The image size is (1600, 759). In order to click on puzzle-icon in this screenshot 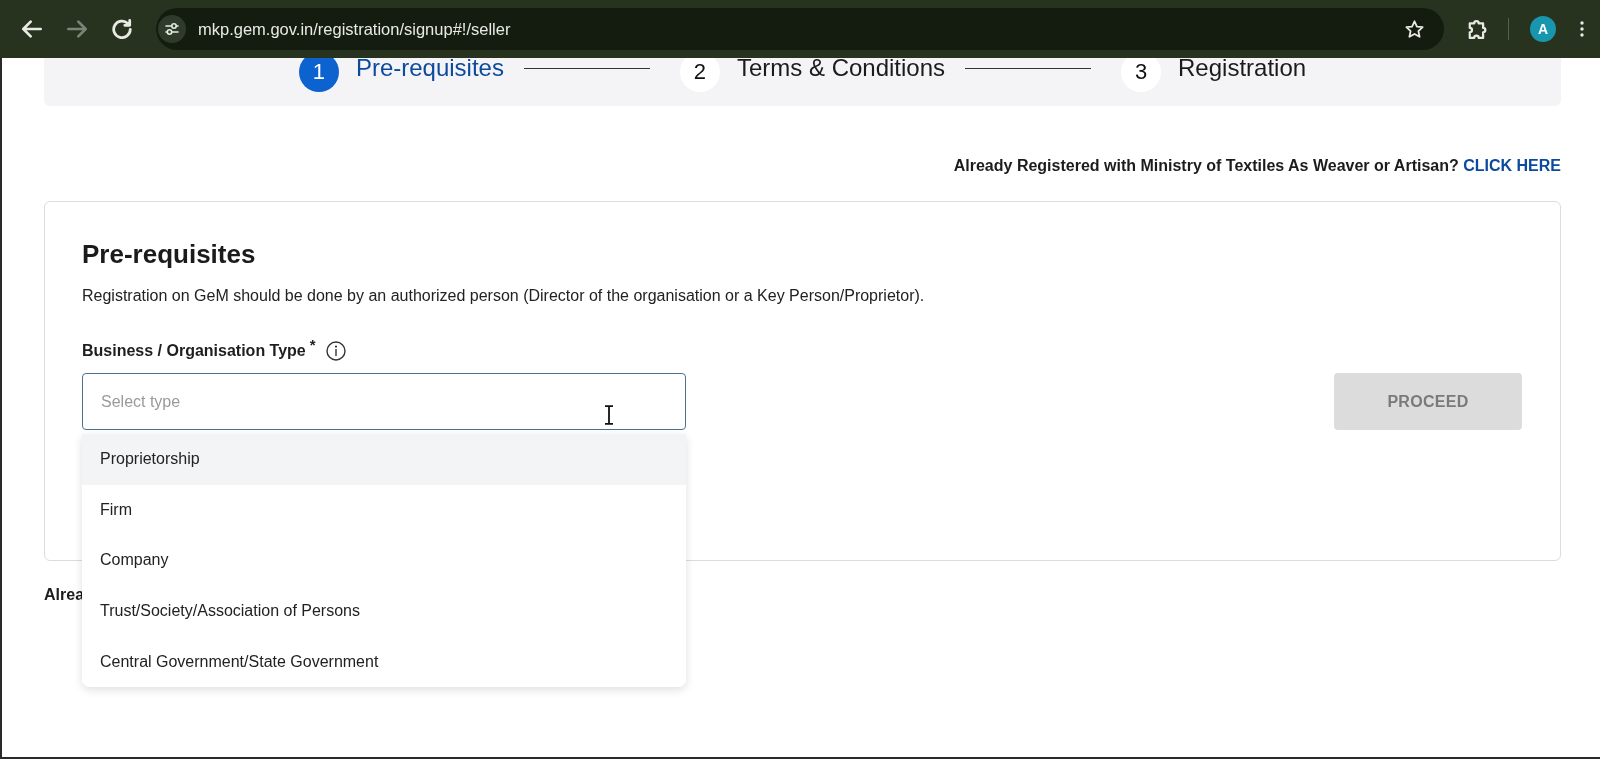, I will do `click(1477, 29)`.